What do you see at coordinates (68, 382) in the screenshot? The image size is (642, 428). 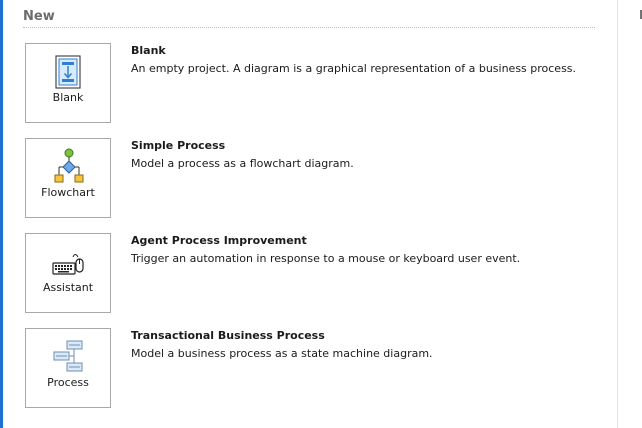 I see `template-tile-label: Process` at bounding box center [68, 382].